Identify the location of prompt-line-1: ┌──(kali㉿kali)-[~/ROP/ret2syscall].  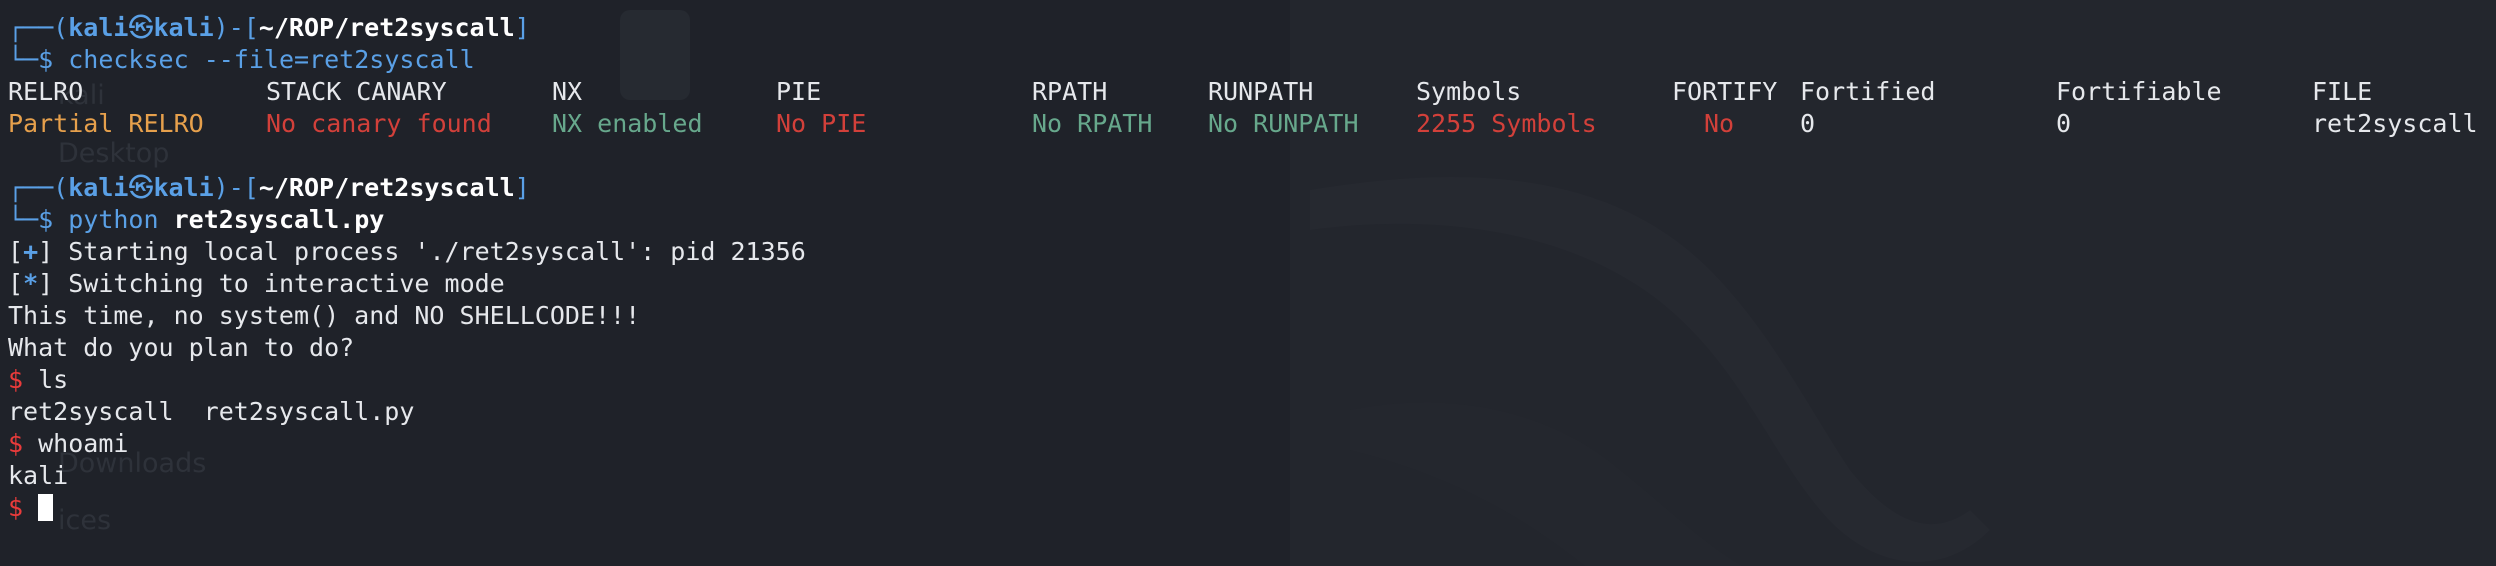
(269, 27).